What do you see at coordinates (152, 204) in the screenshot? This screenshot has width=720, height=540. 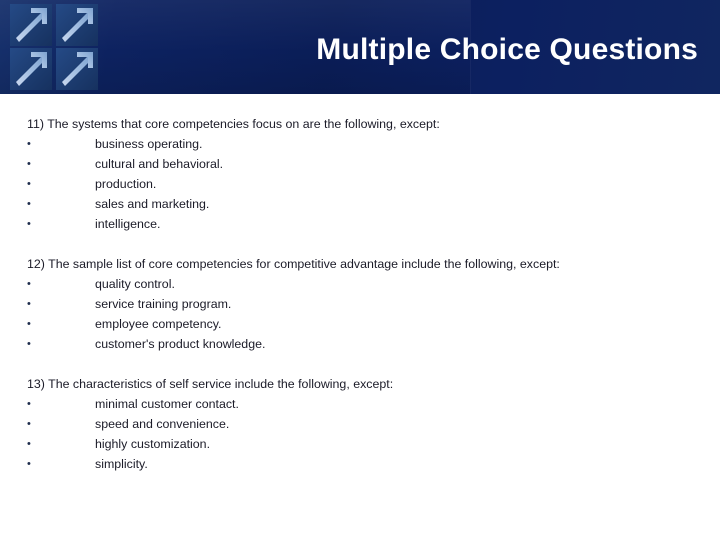 I see `choice-label: sales and marketing.` at bounding box center [152, 204].